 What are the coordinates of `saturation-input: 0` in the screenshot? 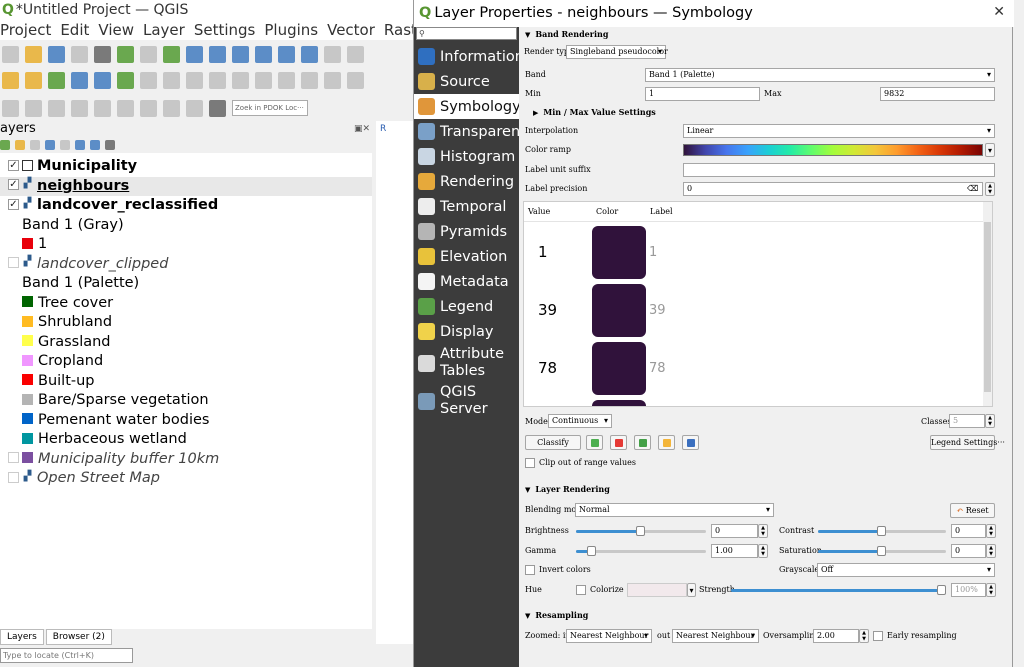 It's located at (968, 551).